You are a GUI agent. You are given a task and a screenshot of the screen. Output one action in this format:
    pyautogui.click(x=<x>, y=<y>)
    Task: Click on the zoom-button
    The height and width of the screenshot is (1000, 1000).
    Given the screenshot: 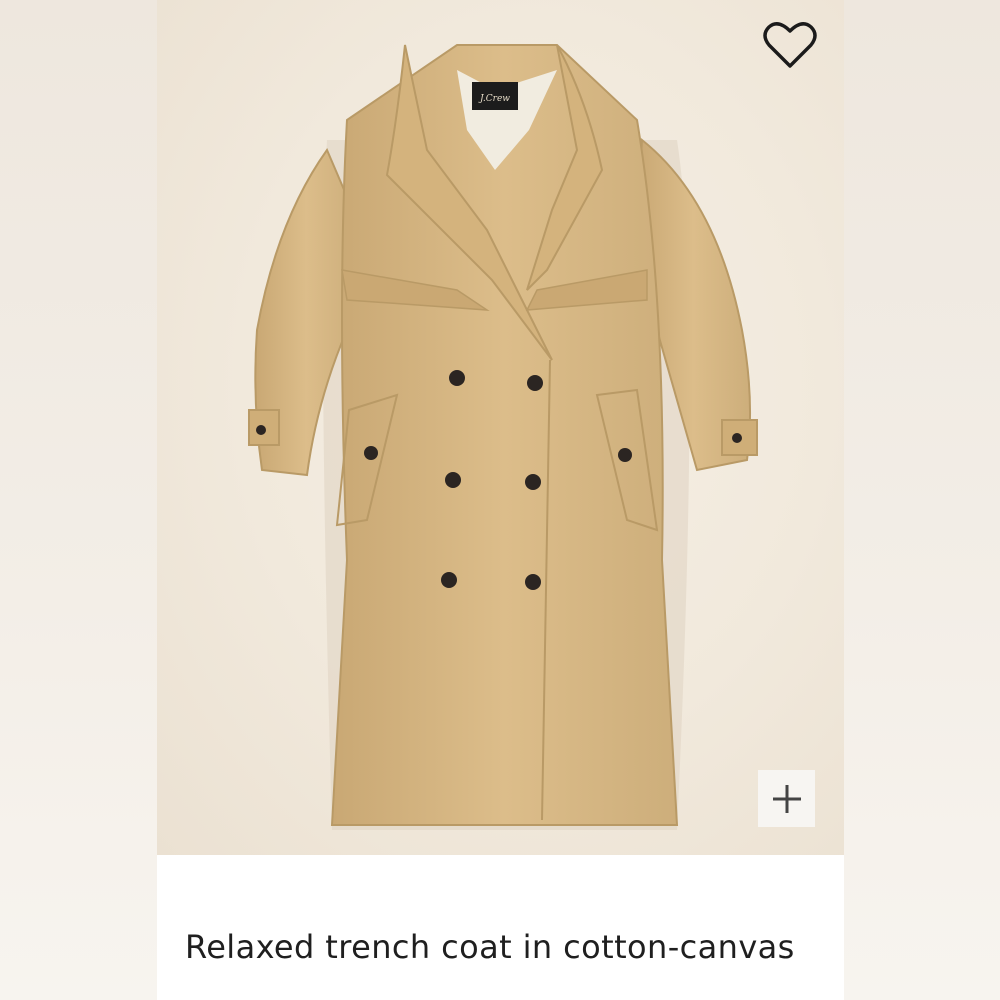 What is the action you would take?
    pyautogui.click(x=786, y=798)
    